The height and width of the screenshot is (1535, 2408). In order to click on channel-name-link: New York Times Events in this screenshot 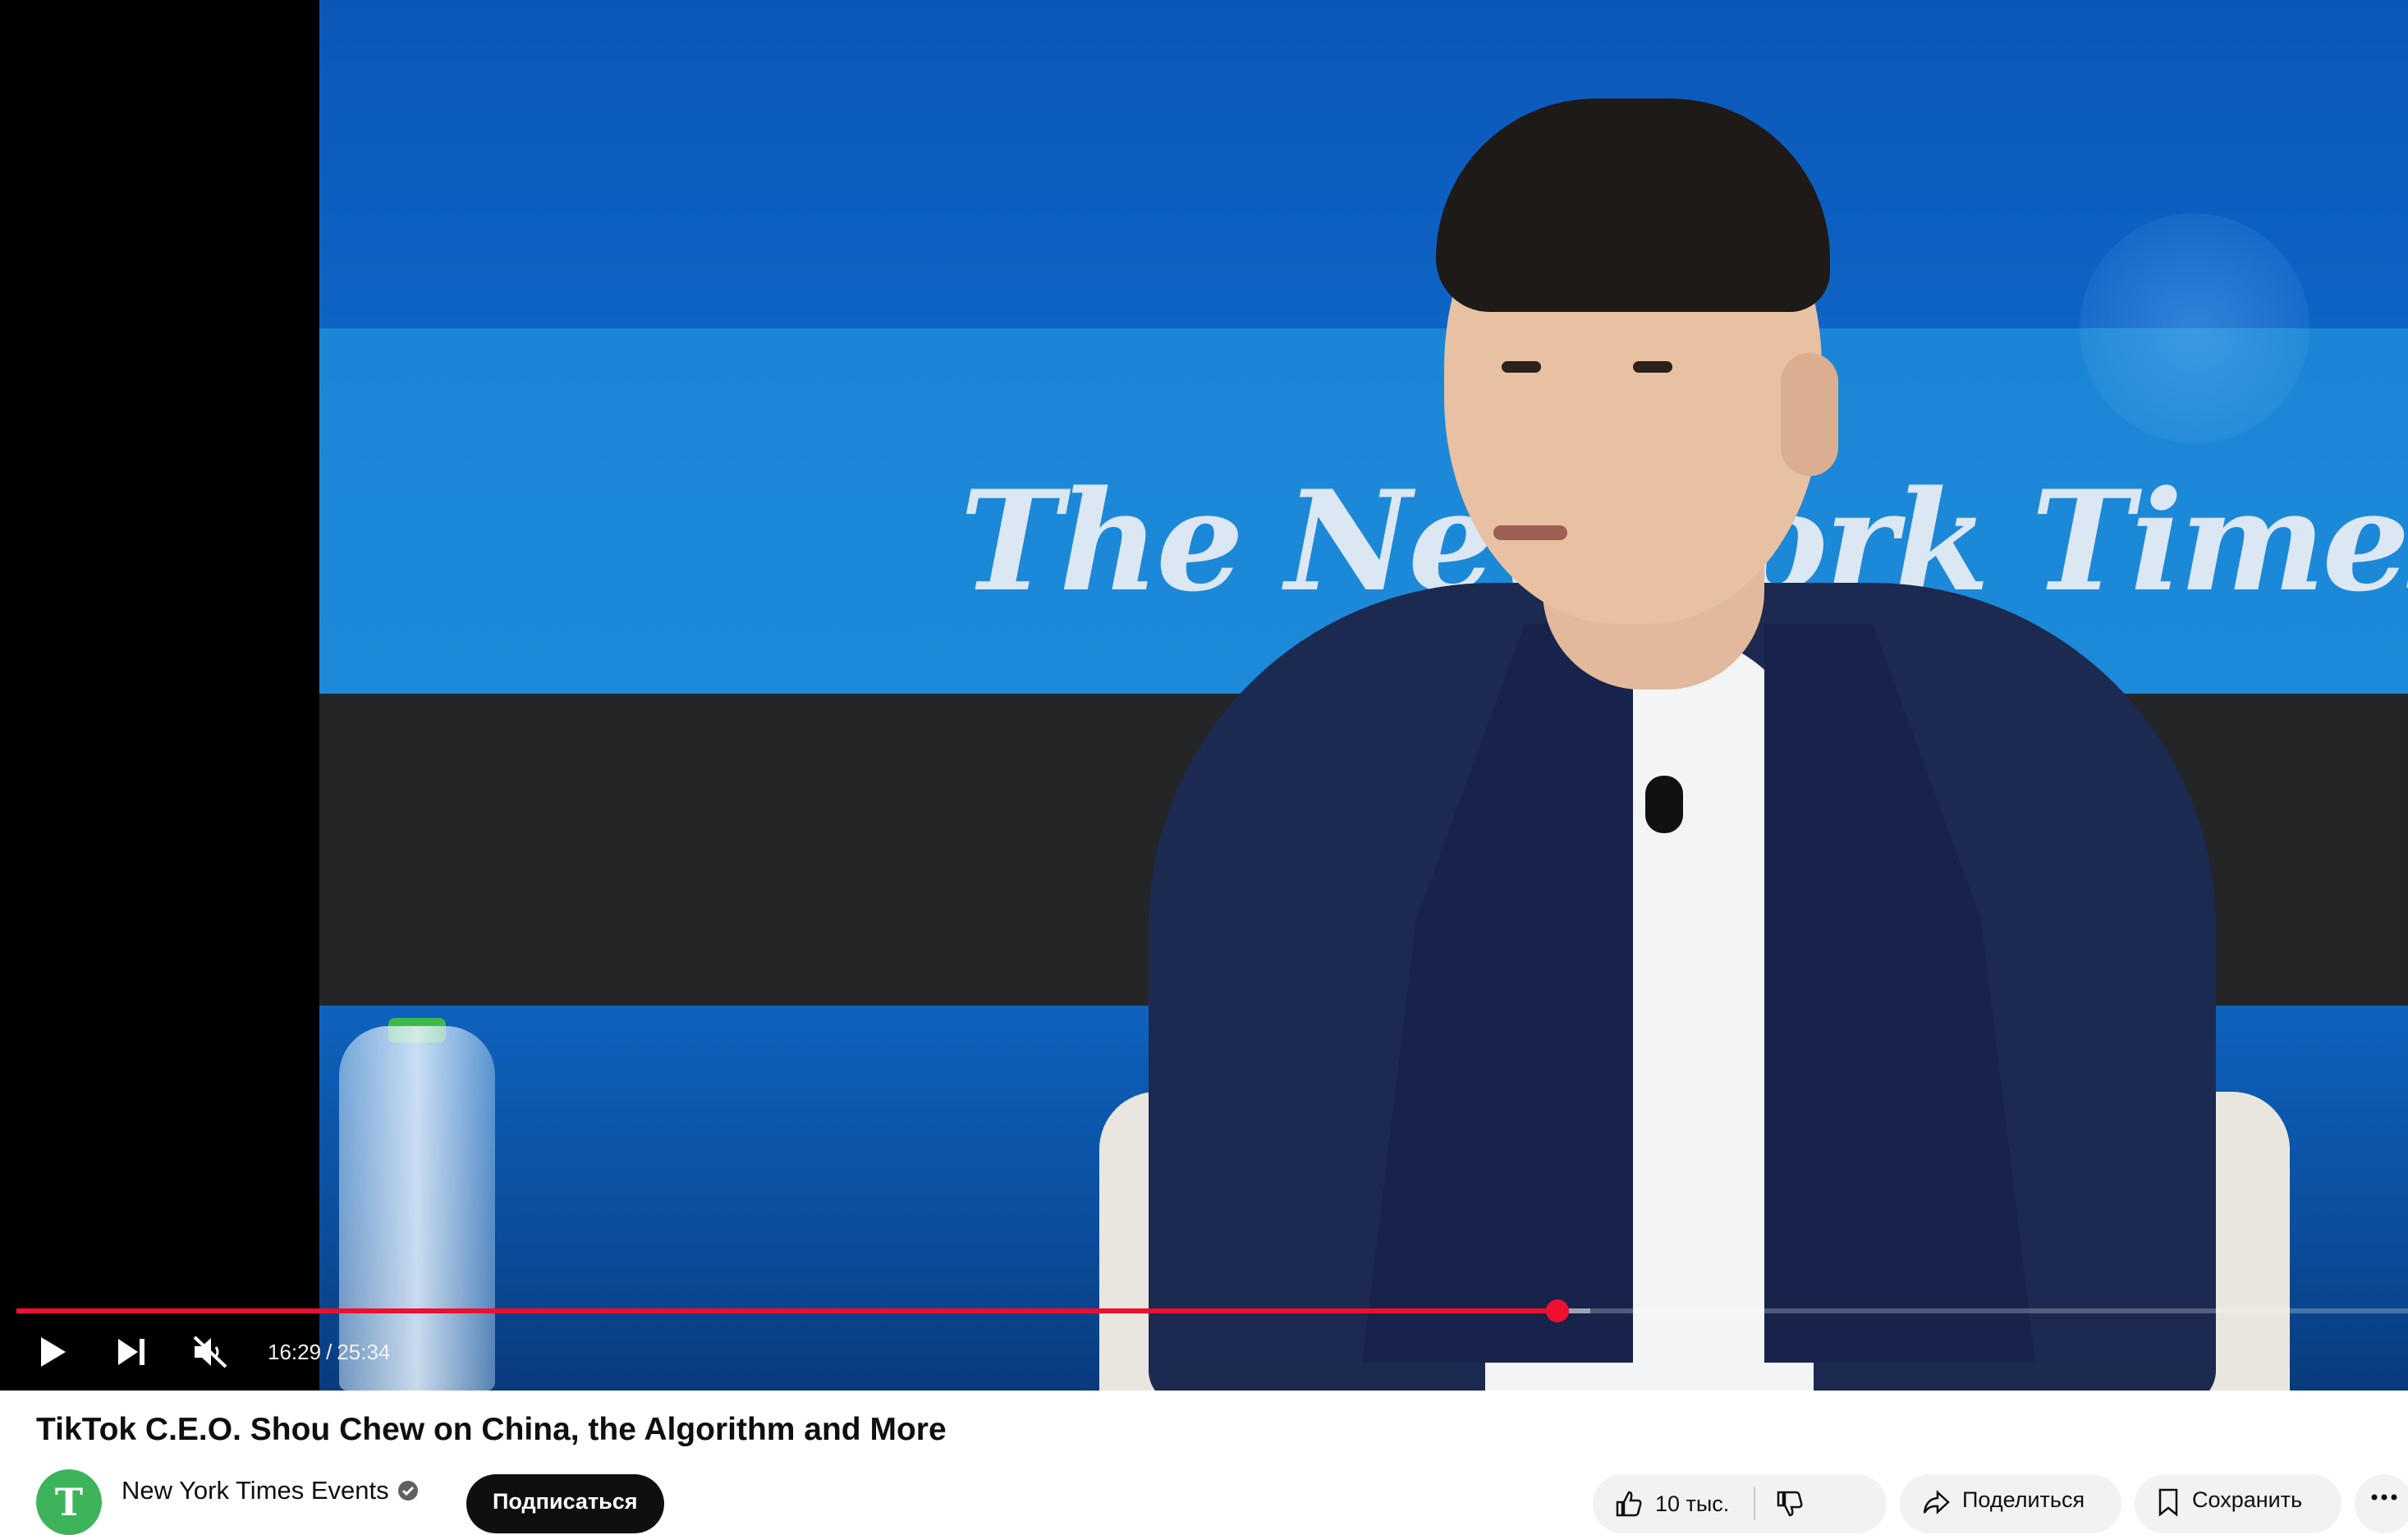, I will do `click(270, 1490)`.